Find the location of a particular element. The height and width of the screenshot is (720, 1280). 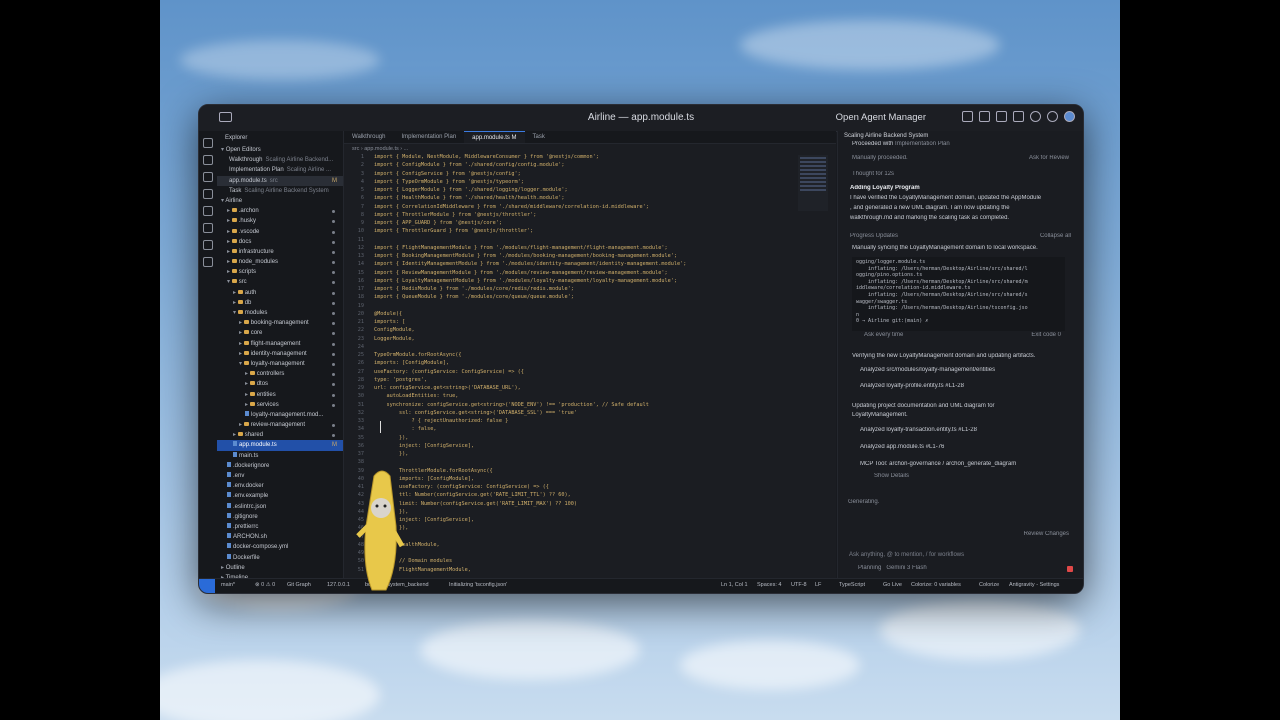

docker-icon is located at coordinates (208, 245).